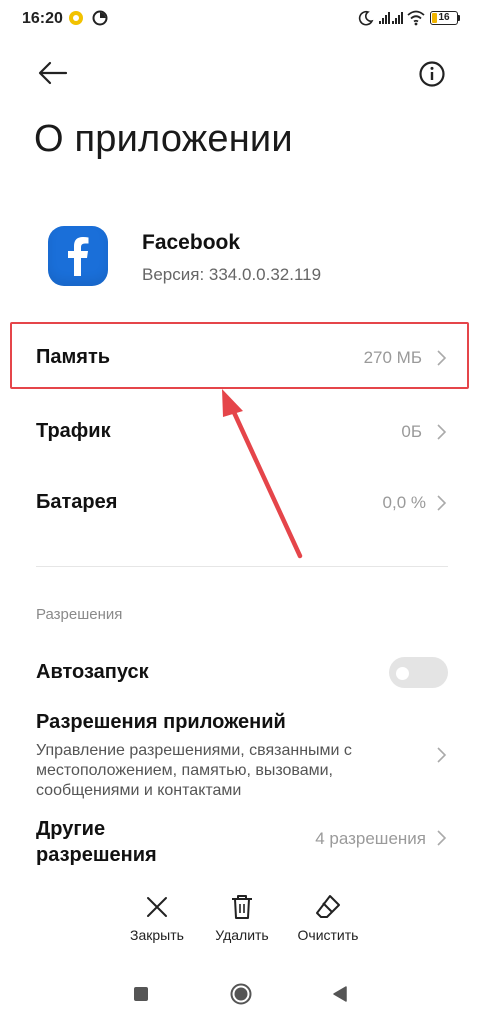 This screenshot has width=484, height=1024. I want to click on eraser-icon, so click(328, 906).